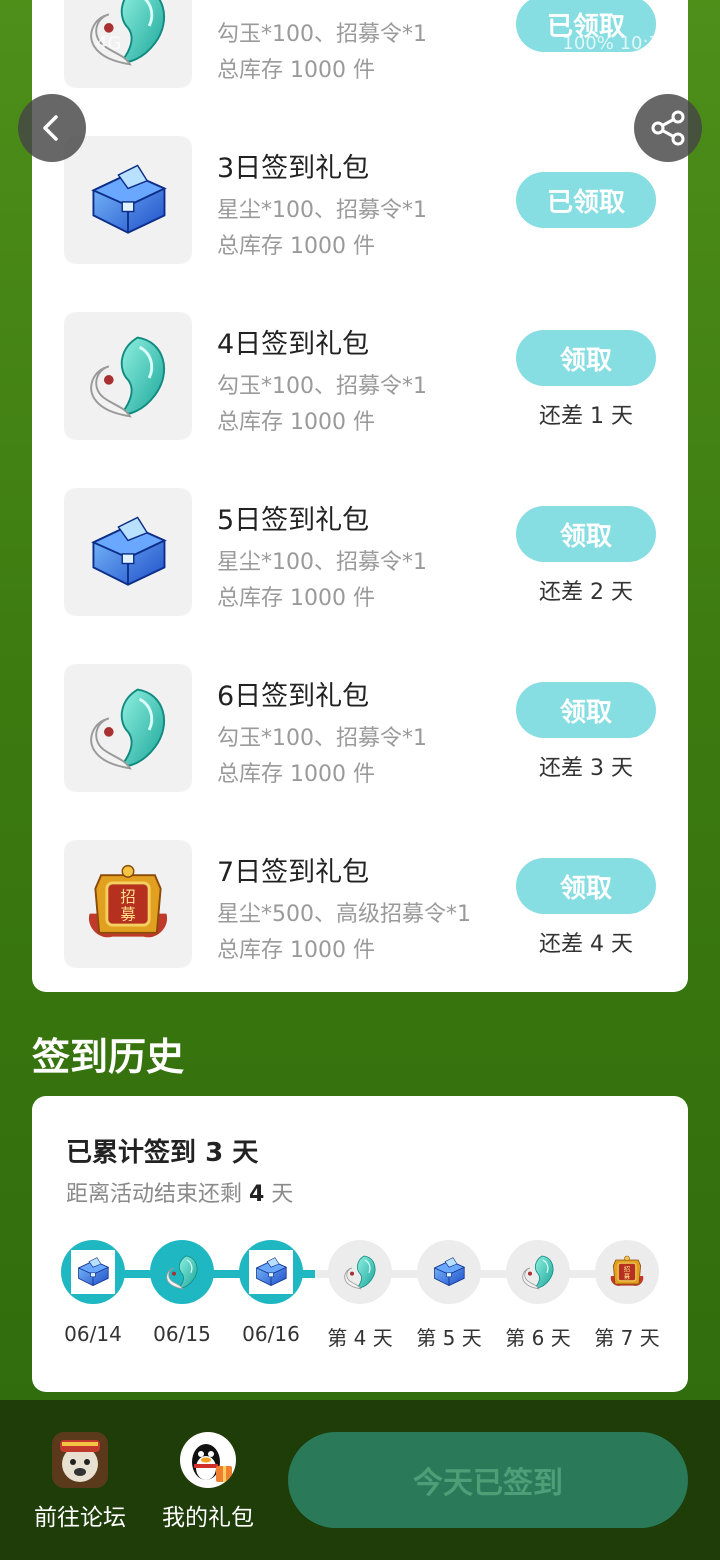 Image resolution: width=720 pixels, height=1560 pixels. I want to click on back-button, so click(52, 128).